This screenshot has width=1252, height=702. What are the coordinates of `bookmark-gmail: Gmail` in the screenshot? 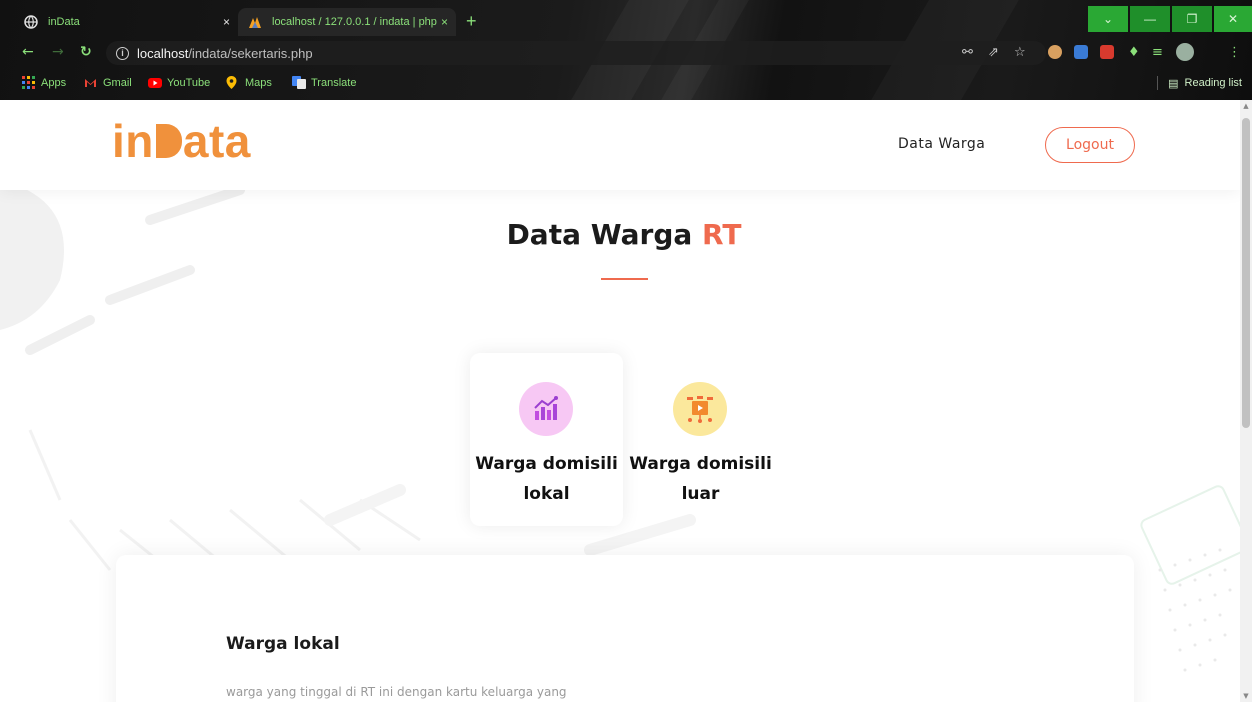 It's located at (108, 82).